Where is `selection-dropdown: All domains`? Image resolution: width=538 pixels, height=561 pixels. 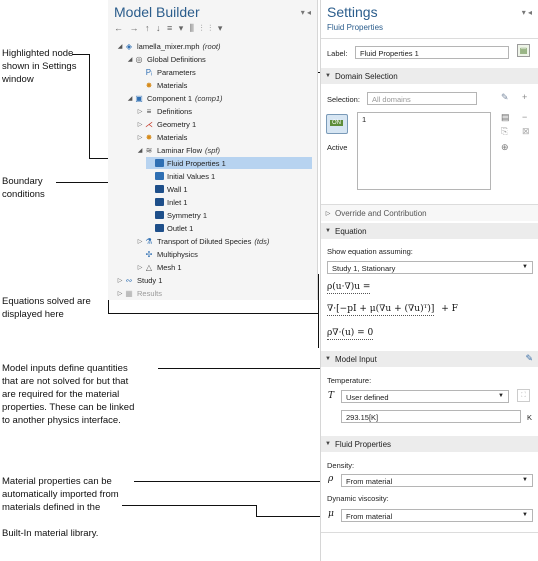
selection-dropdown: All domains is located at coordinates (422, 98).